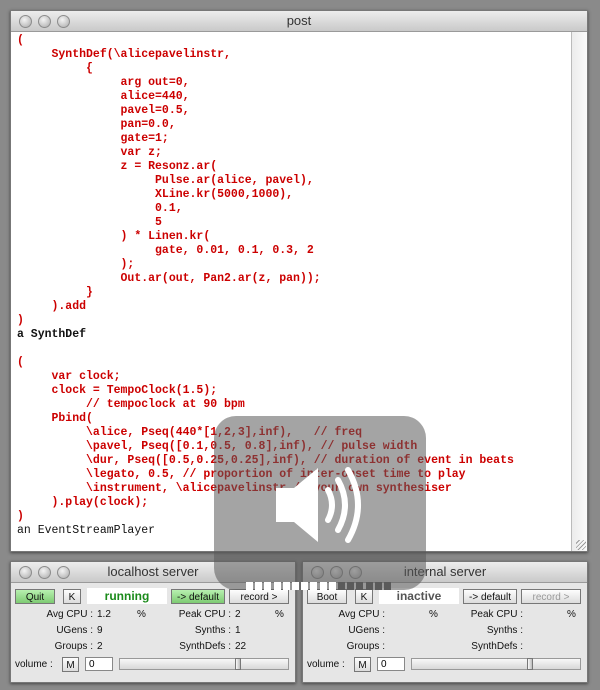 This screenshot has height=690, width=600. Describe the element at coordinates (238, 614) in the screenshot. I see `peak-cpu-value: 2` at that location.